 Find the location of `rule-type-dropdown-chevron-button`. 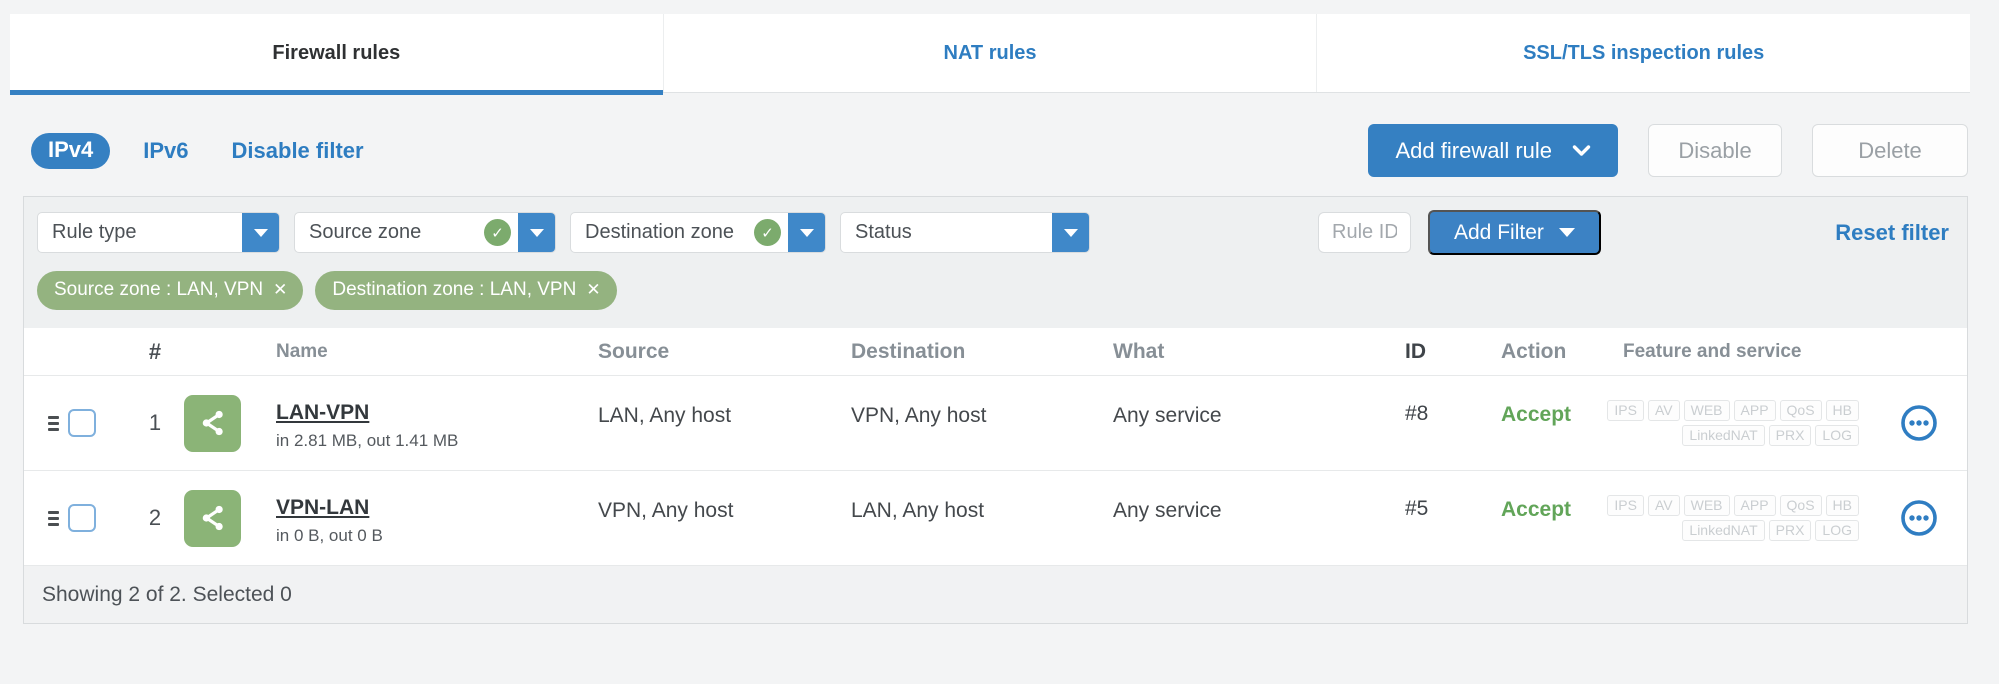

rule-type-dropdown-chevron-button is located at coordinates (260, 232).